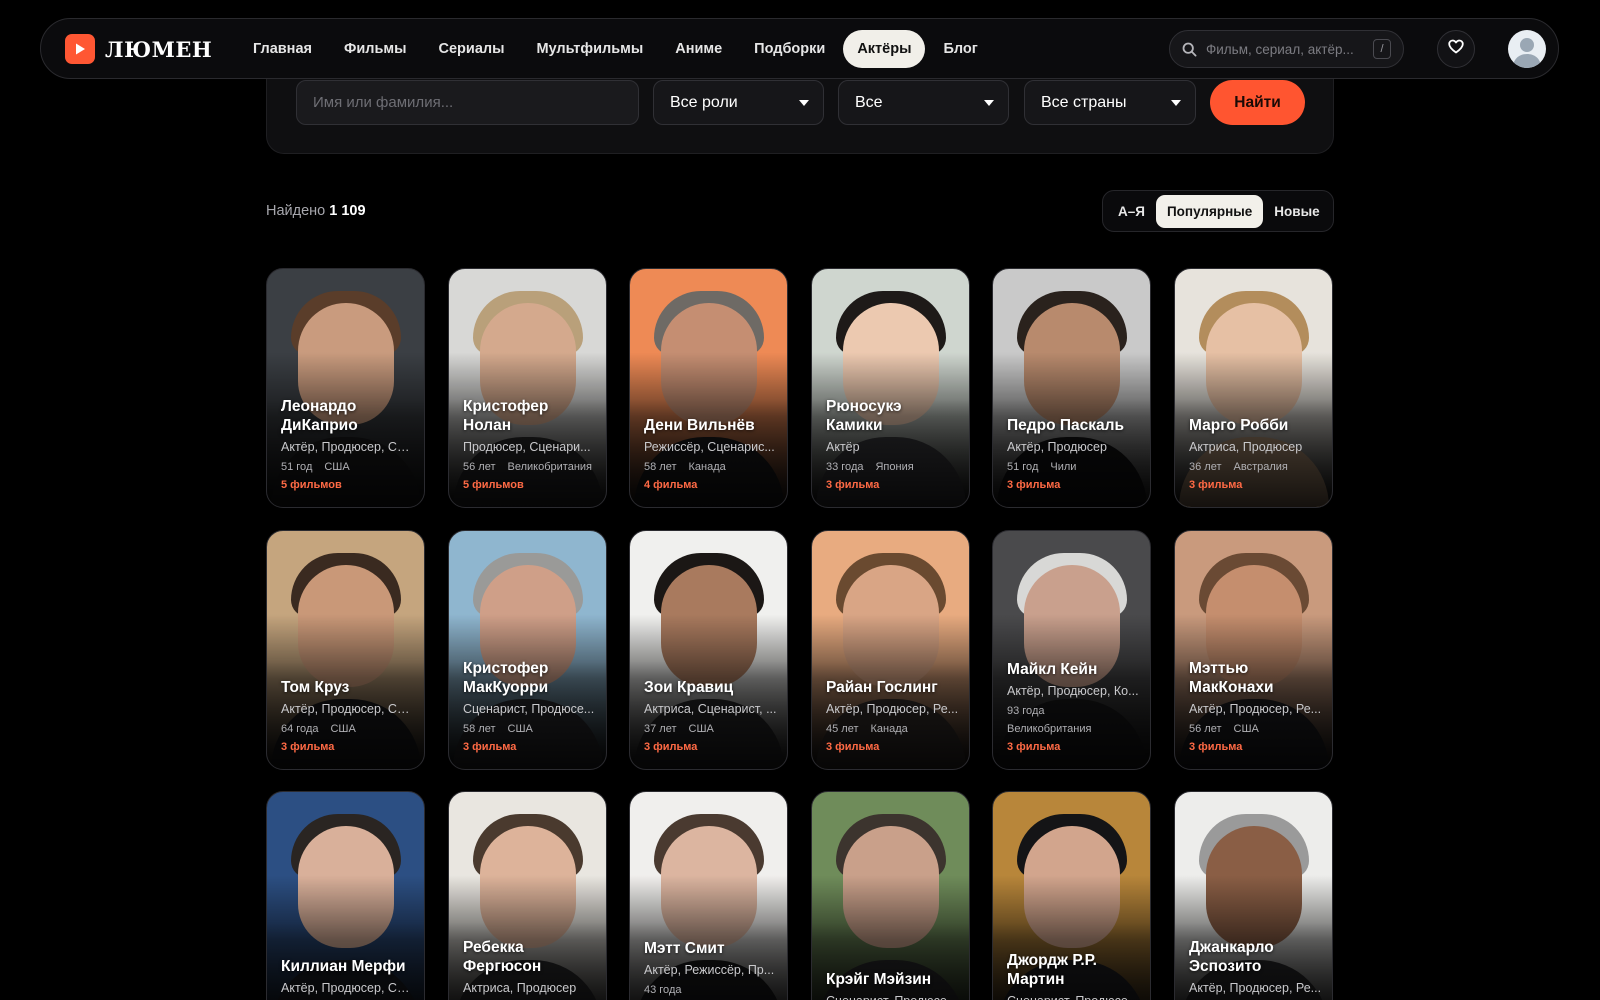  What do you see at coordinates (1110, 102) in the screenshot?
I see `countries-select: Все страны` at bounding box center [1110, 102].